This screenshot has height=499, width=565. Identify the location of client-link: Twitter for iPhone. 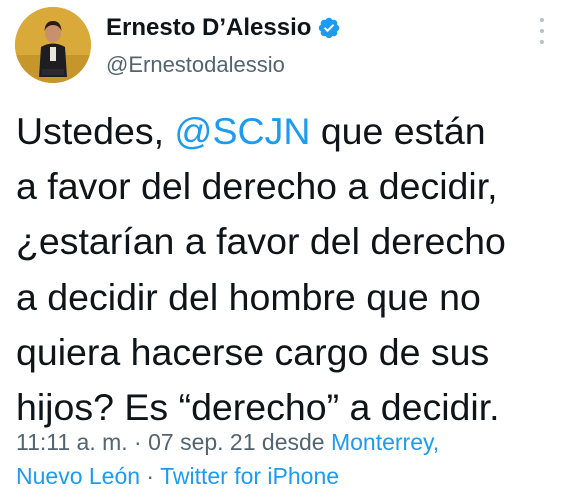
(249, 476).